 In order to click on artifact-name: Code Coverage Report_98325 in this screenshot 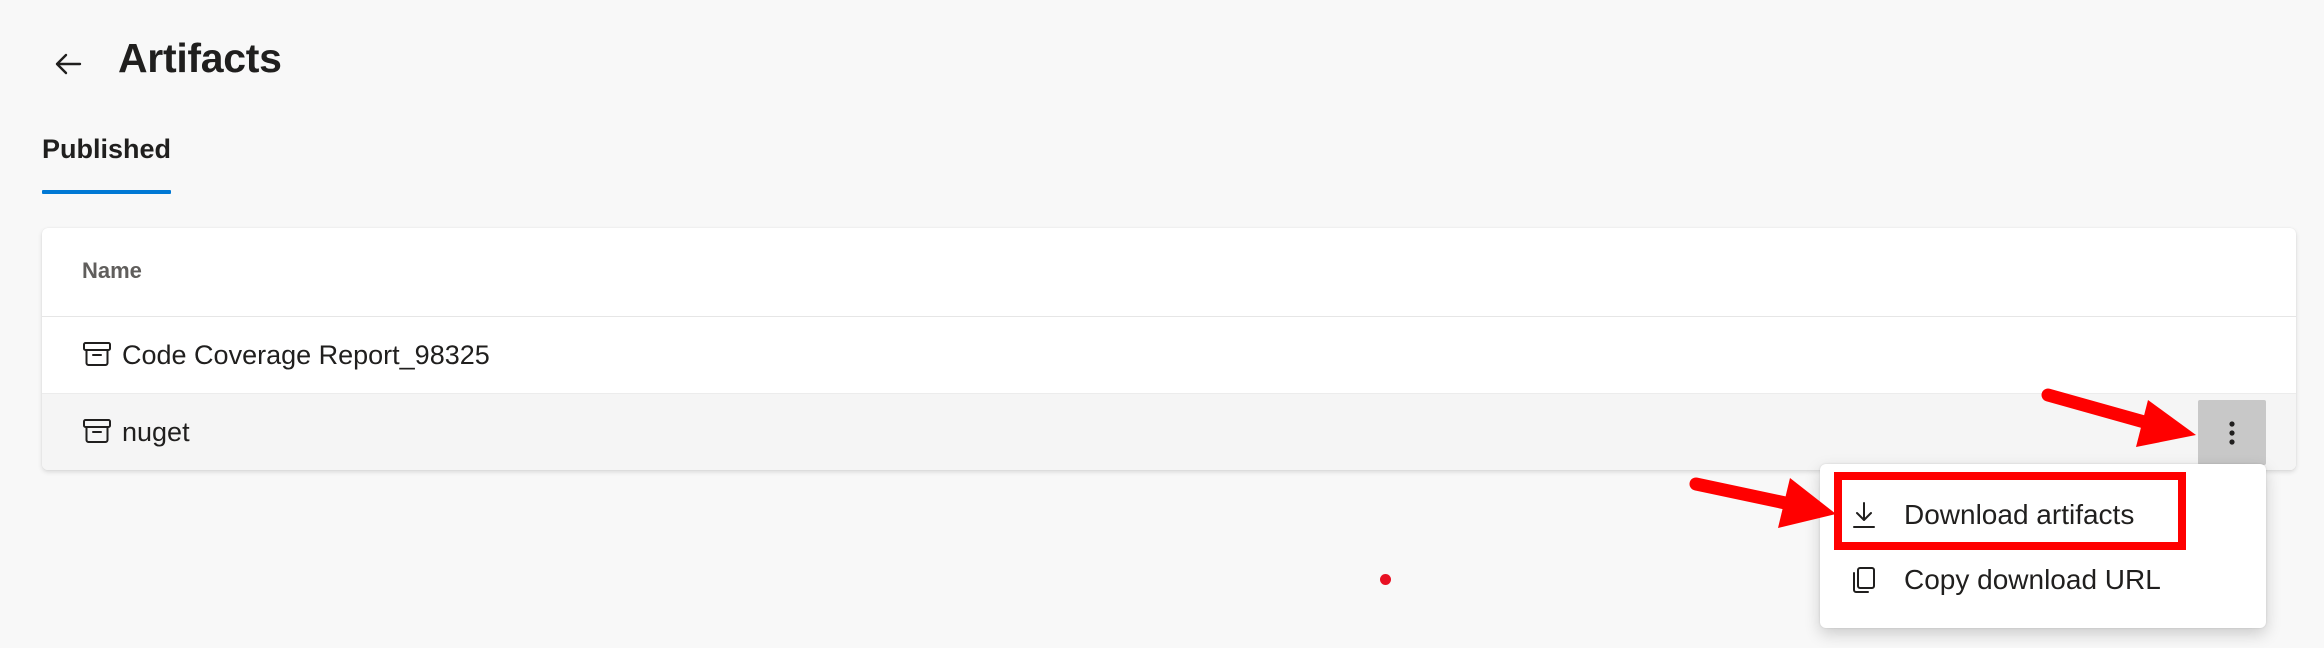, I will do `click(306, 355)`.